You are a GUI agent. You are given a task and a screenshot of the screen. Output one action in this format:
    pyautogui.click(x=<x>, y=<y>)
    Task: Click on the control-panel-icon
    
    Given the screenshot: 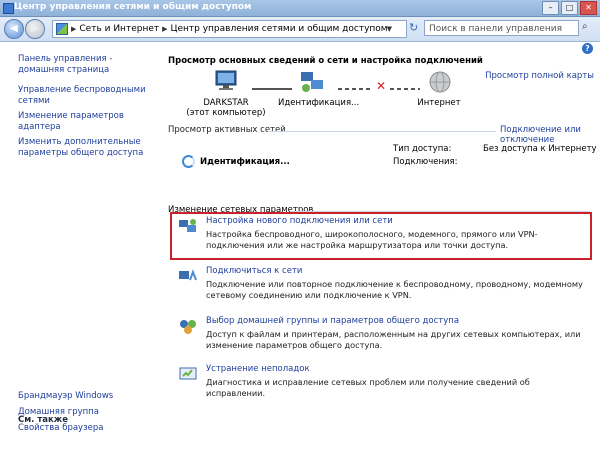 What is the action you would take?
    pyautogui.click(x=62, y=29)
    